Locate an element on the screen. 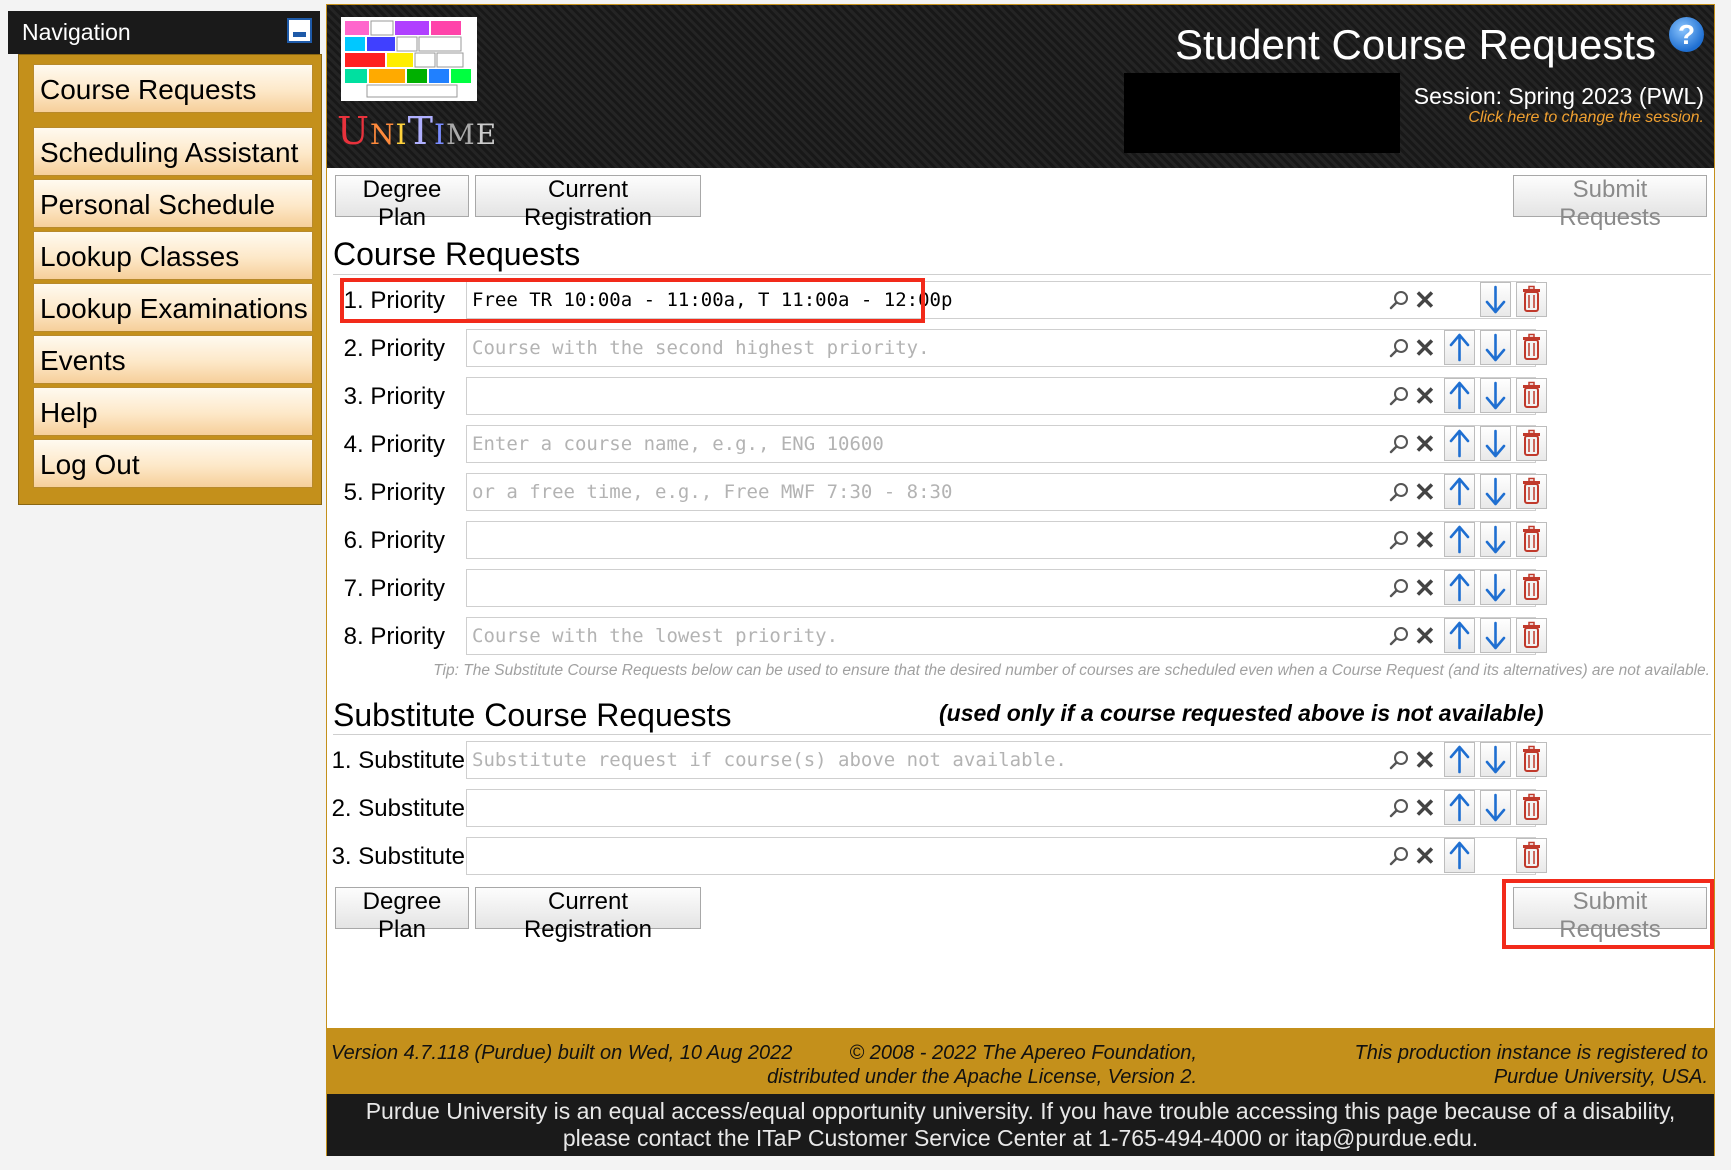 The image size is (1731, 1170). change-session-link: Click here to change the session. is located at coordinates (1586, 118).